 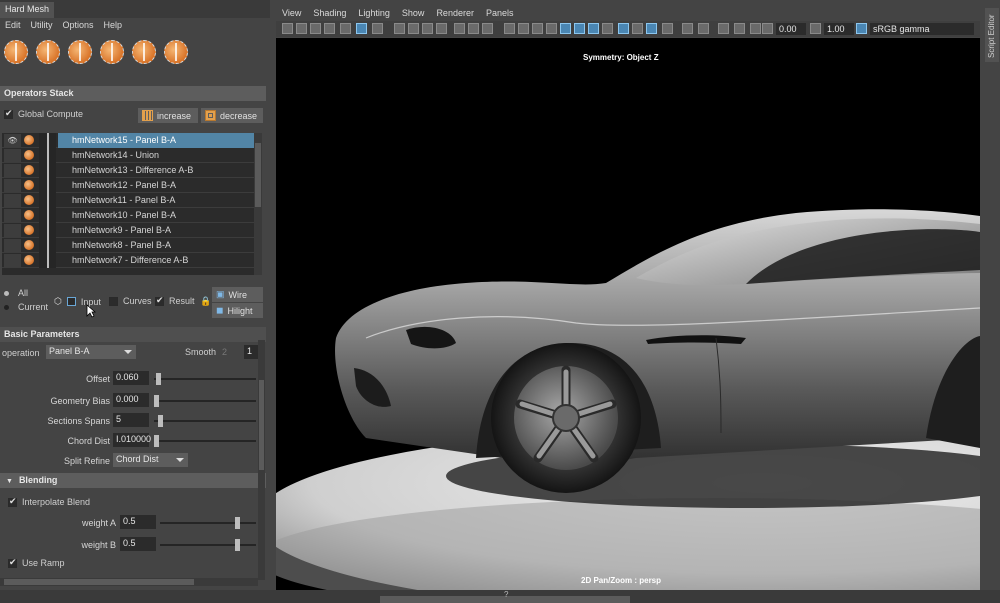 I want to click on result-toggle-row: Result, so click(x=175, y=300).